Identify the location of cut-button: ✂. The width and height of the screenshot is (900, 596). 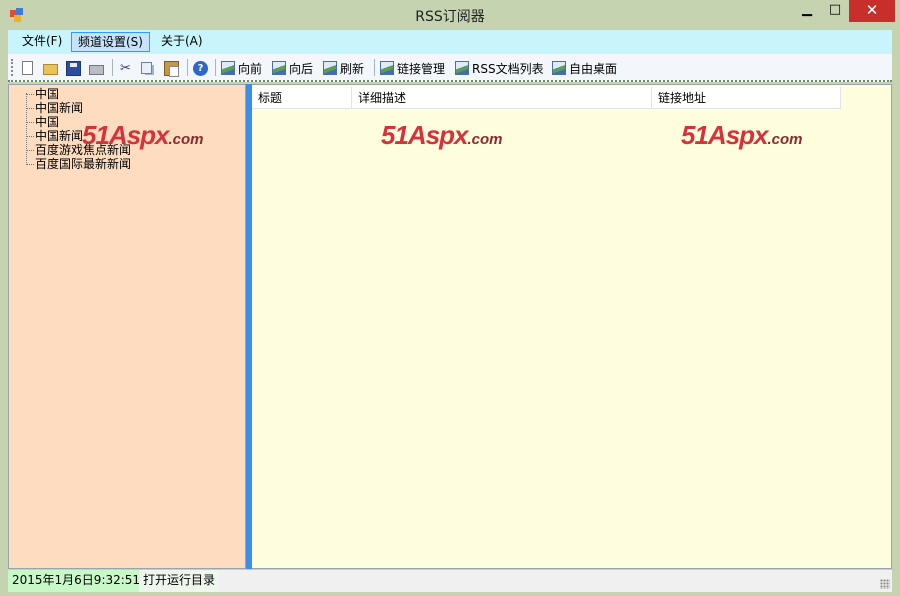
(125, 68).